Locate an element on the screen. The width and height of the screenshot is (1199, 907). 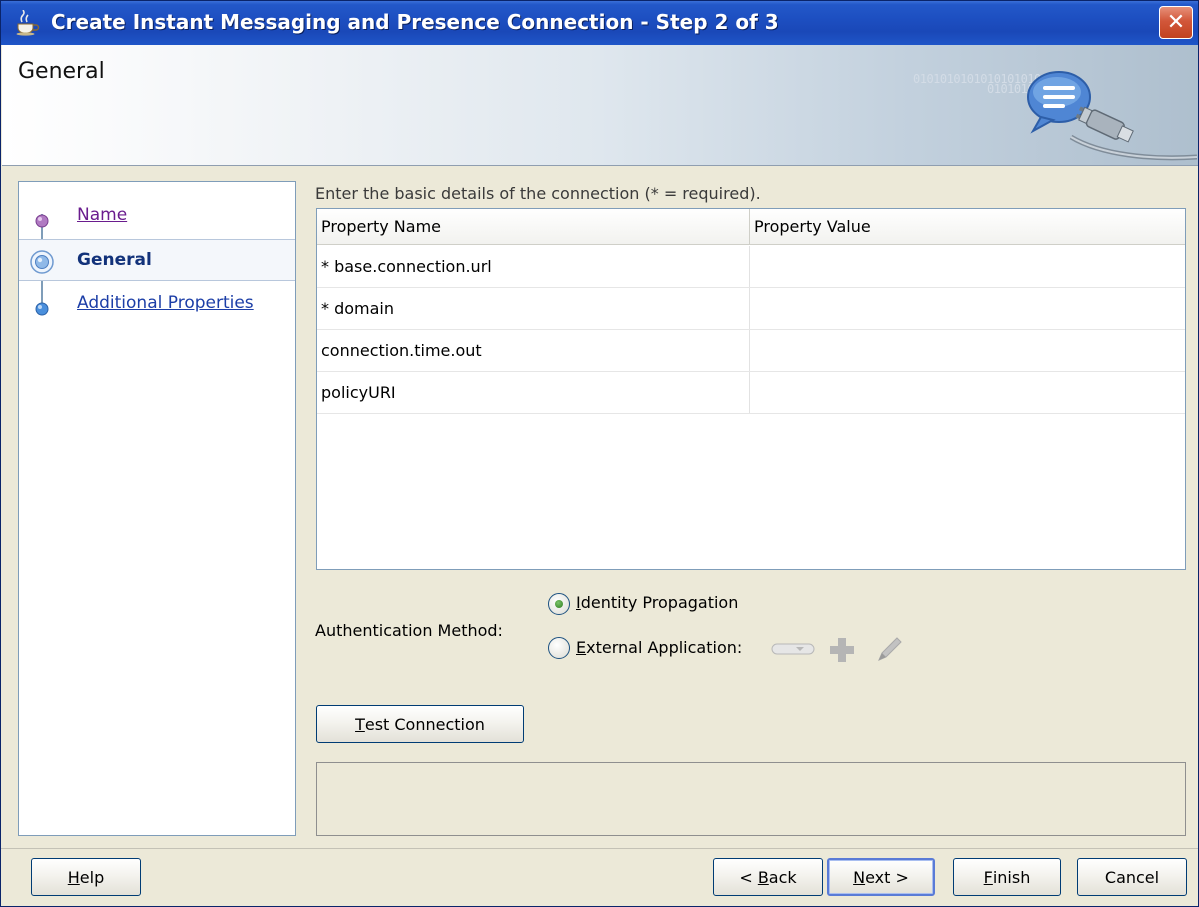
nav-step-label: Name is located at coordinates (102, 215).